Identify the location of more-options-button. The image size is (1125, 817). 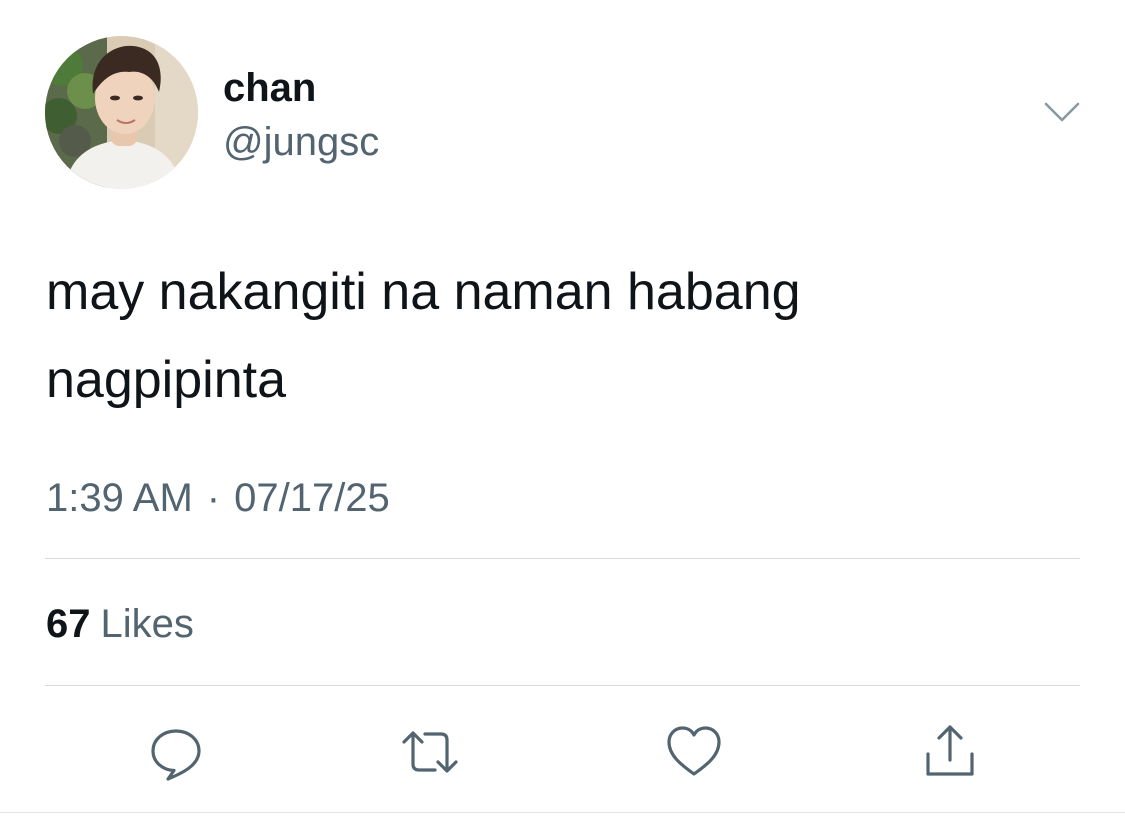
(1062, 112).